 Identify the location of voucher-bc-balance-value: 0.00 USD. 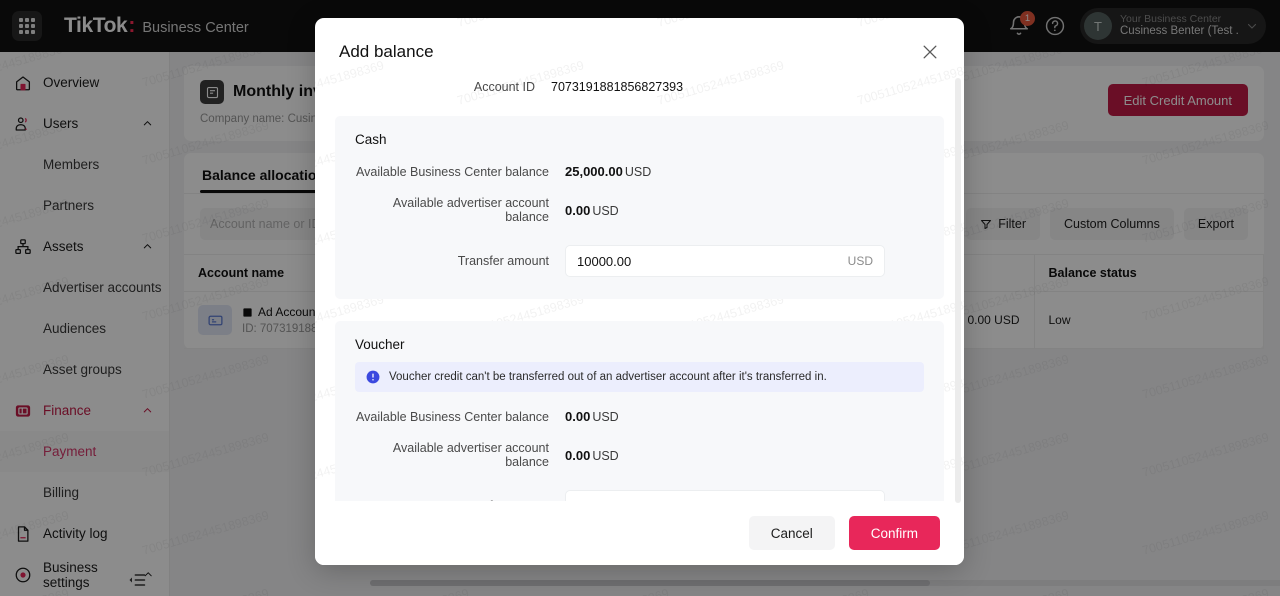
(592, 416).